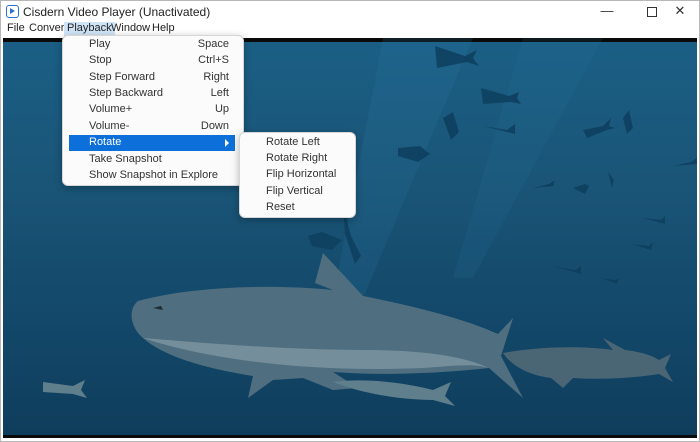  I want to click on video-letterbox-bottom, so click(350, 436).